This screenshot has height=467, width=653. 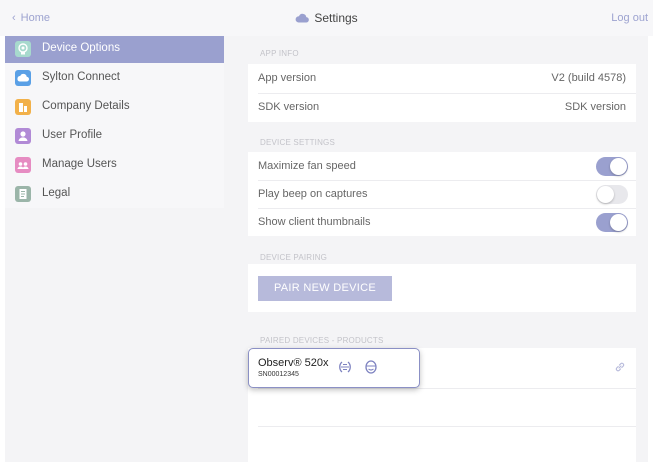 What do you see at coordinates (114, 136) in the screenshot?
I see `sidebar-item-user-profile: User Profile` at bounding box center [114, 136].